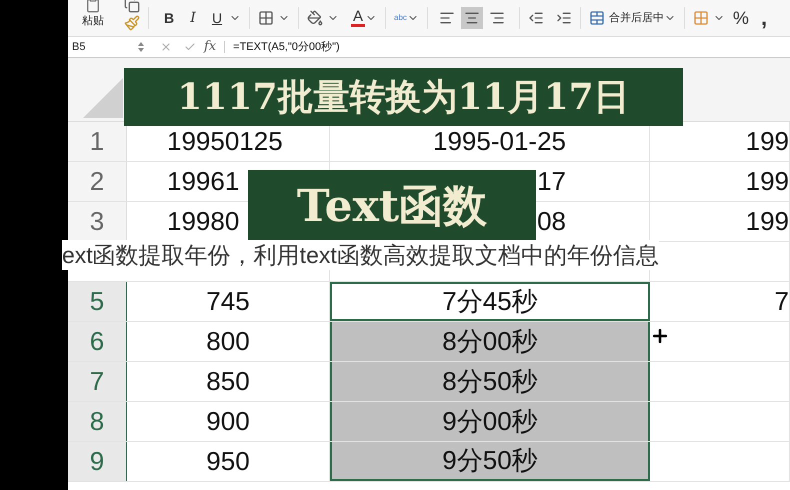 The image size is (790, 490). What do you see at coordinates (103, 47) in the screenshot?
I see `name-box: B5` at bounding box center [103, 47].